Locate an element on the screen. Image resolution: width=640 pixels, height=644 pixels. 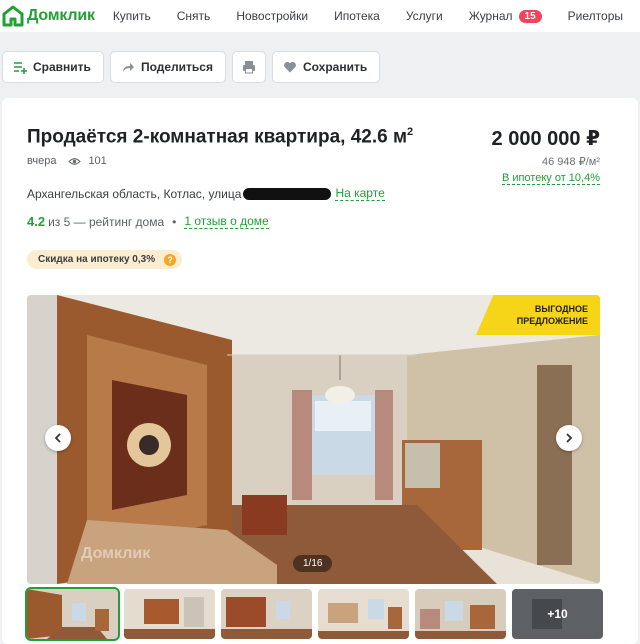
more-photos-label: +10 is located at coordinates (557, 614).